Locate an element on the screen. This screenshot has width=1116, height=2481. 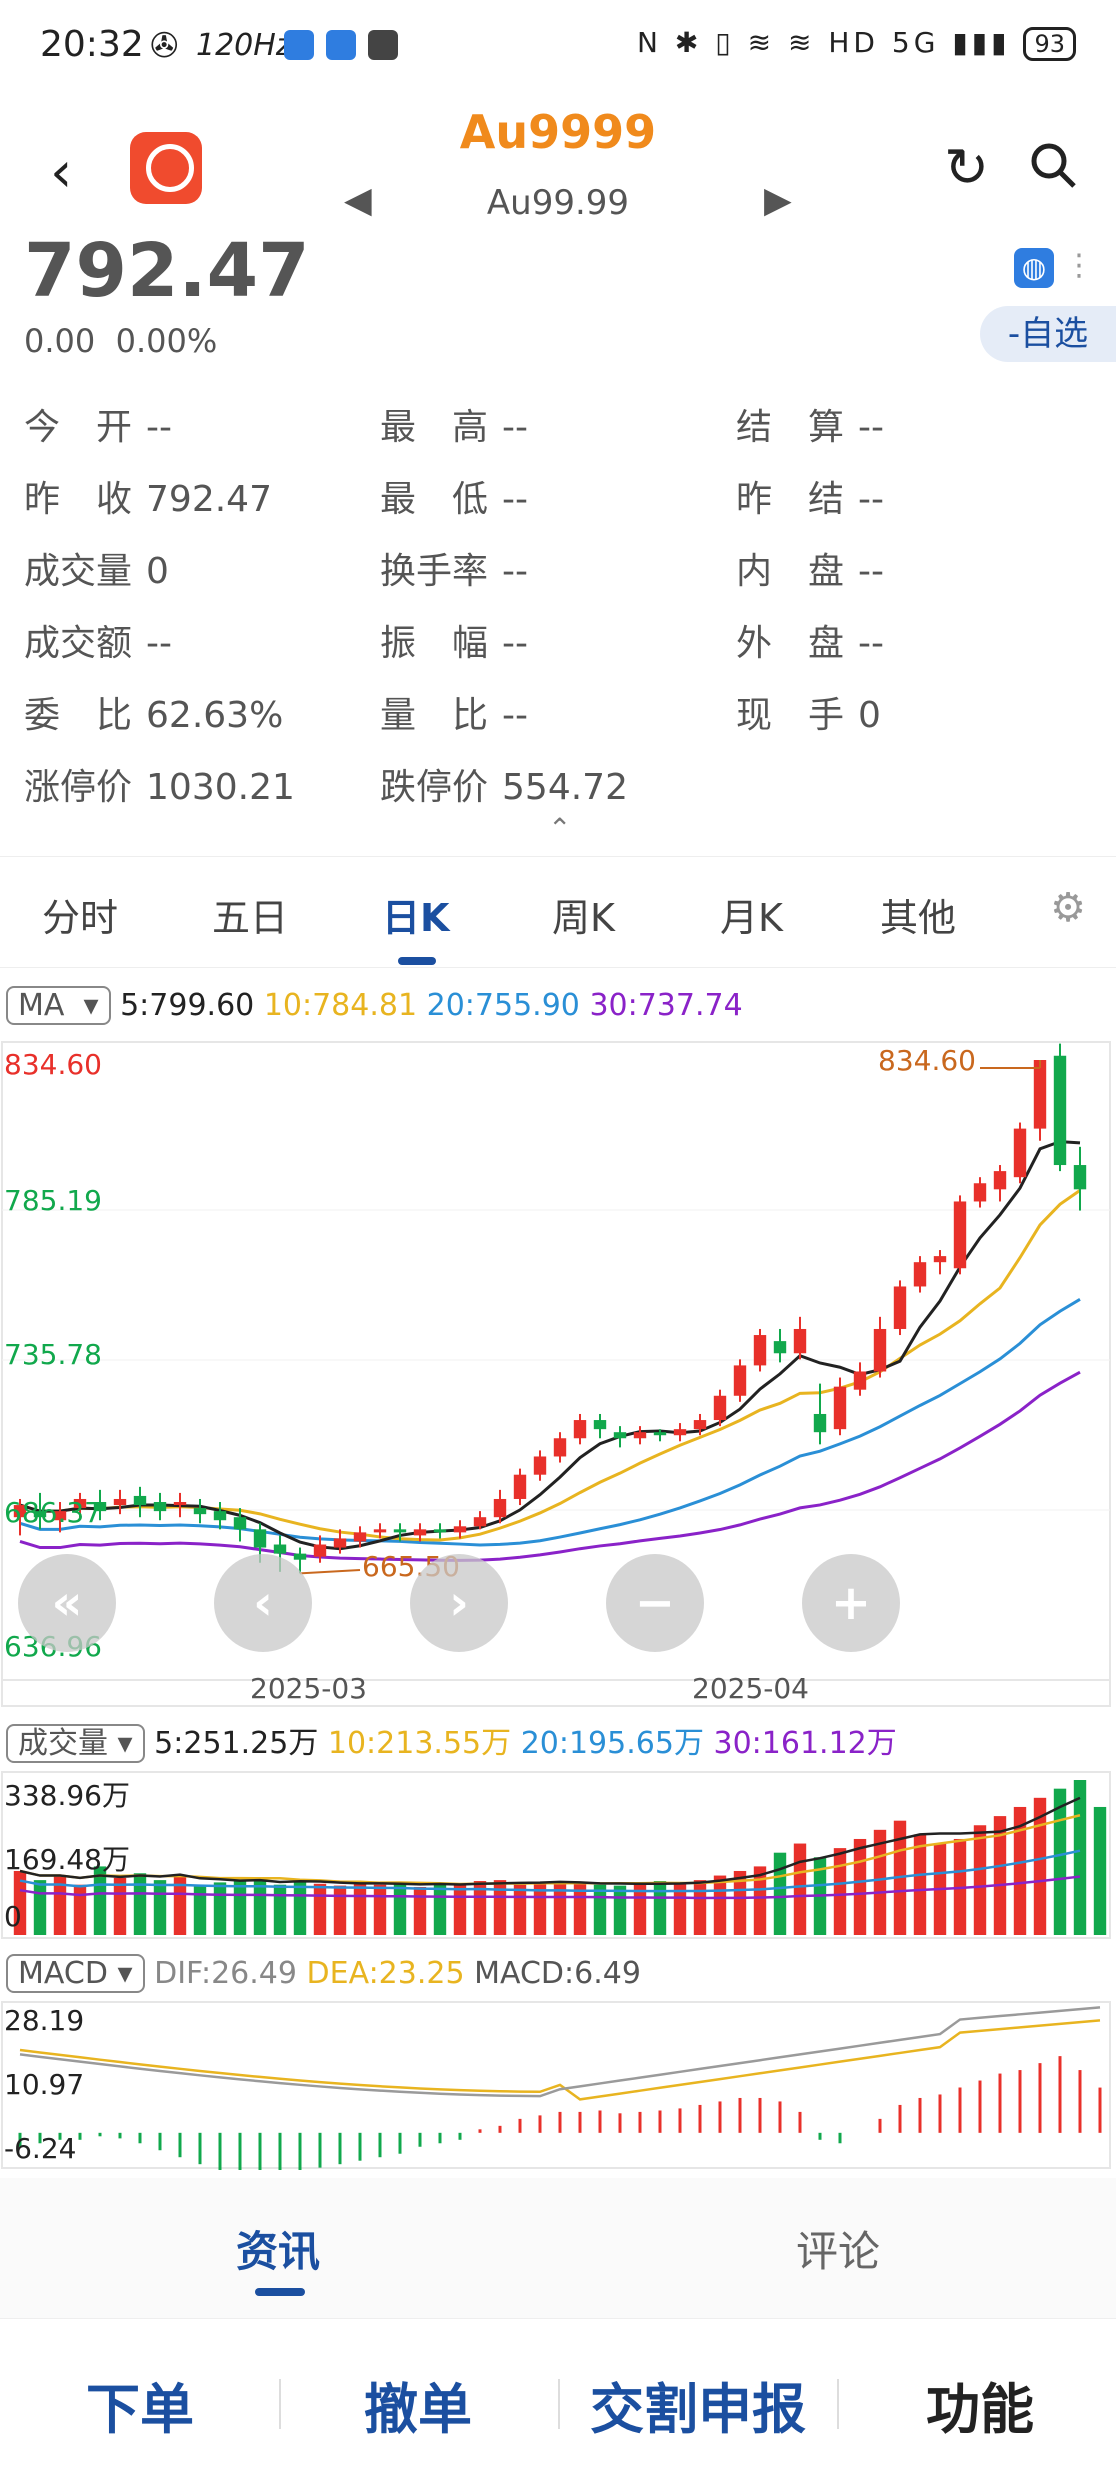
next-instrument-icon: ▶ is located at coordinates (778, 200).